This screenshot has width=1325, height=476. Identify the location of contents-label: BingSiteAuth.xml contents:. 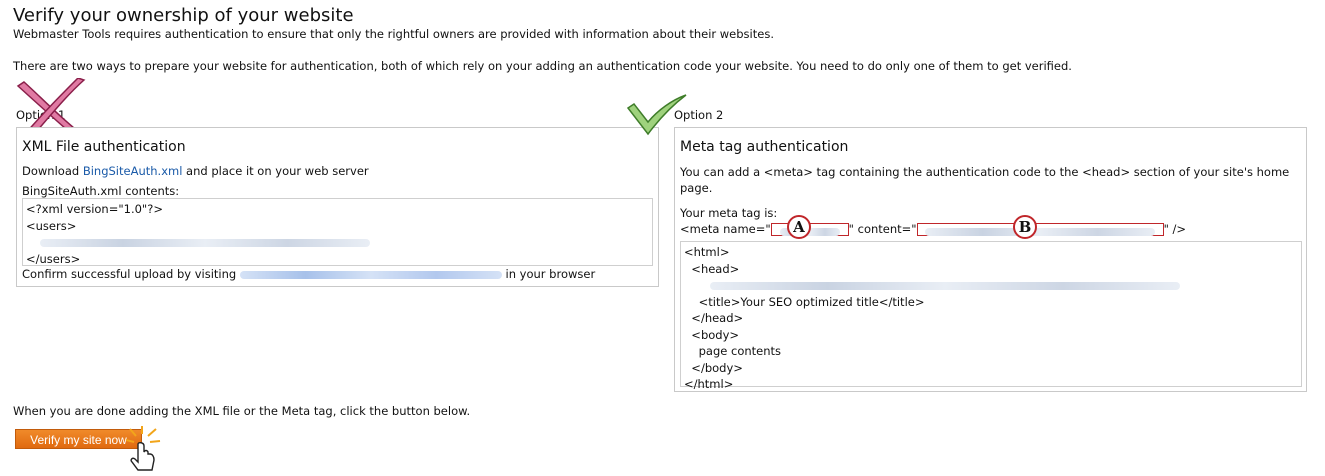
(101, 191).